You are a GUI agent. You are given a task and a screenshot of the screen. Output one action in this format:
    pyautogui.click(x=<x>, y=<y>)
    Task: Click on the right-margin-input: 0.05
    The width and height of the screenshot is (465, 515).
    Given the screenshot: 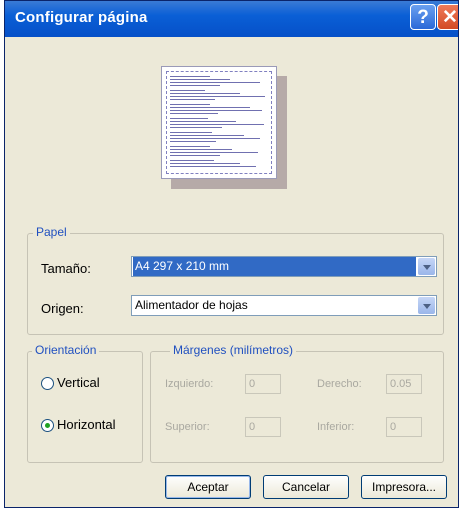 What is the action you would take?
    pyautogui.click(x=404, y=384)
    